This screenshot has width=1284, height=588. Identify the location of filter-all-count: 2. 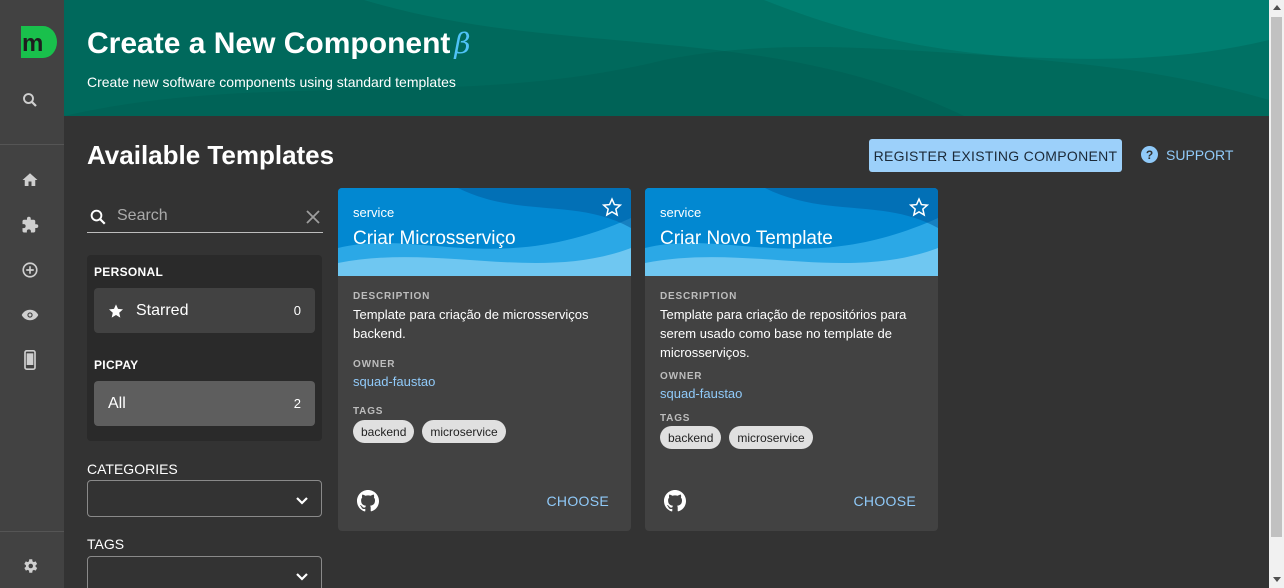
(297, 403).